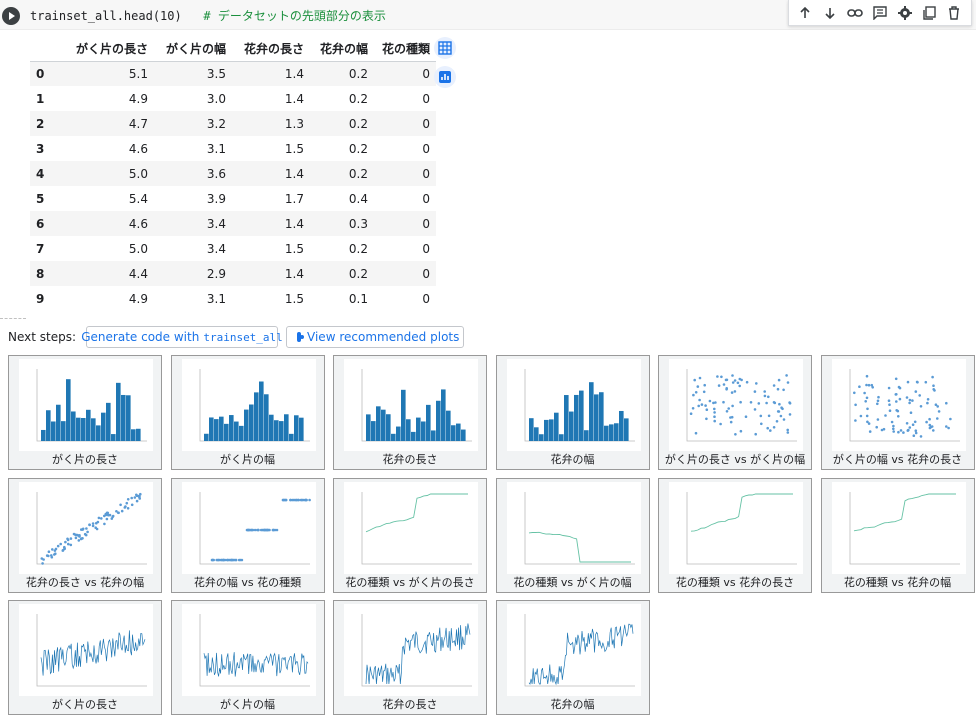 The height and width of the screenshot is (718, 976). Describe the element at coordinates (410, 459) in the screenshot. I see `plot-caption: 花弁の長さ` at that location.